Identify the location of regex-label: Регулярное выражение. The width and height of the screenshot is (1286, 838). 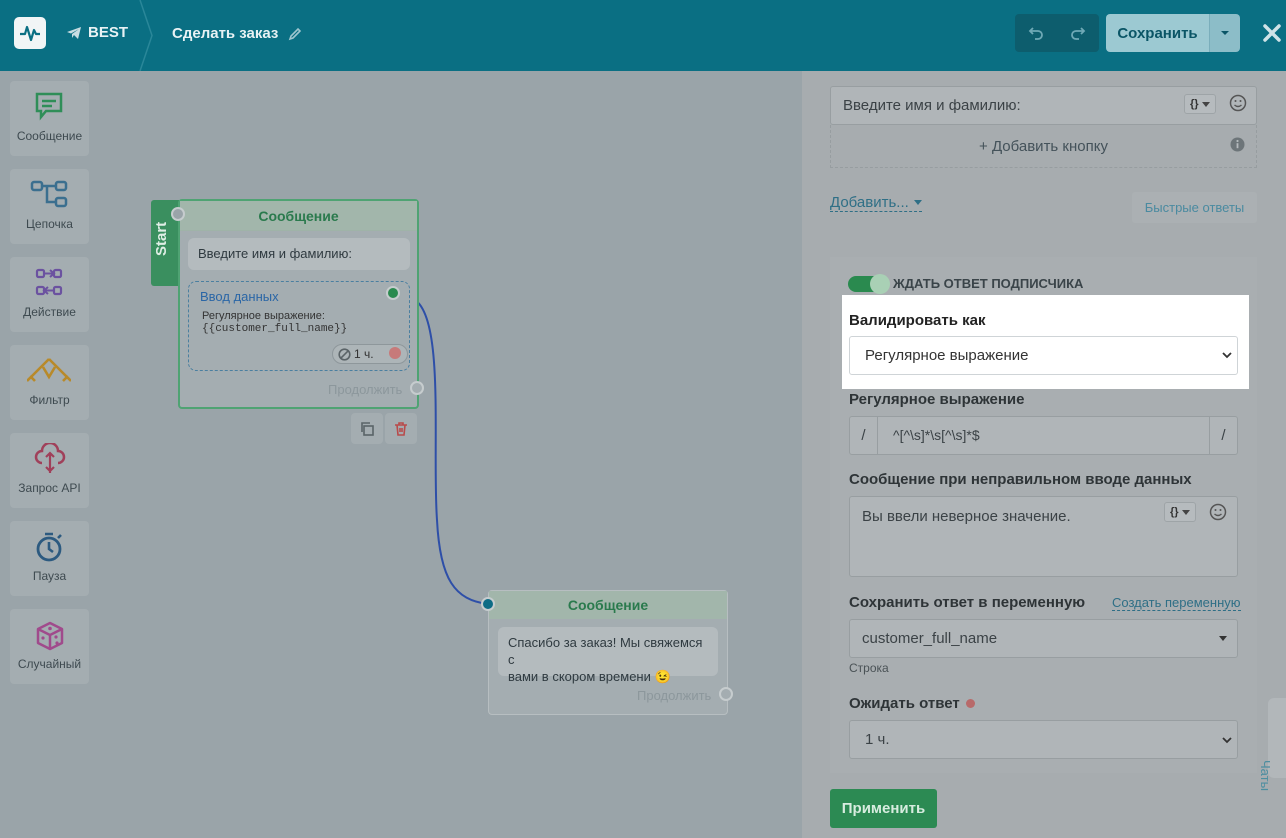
(937, 399).